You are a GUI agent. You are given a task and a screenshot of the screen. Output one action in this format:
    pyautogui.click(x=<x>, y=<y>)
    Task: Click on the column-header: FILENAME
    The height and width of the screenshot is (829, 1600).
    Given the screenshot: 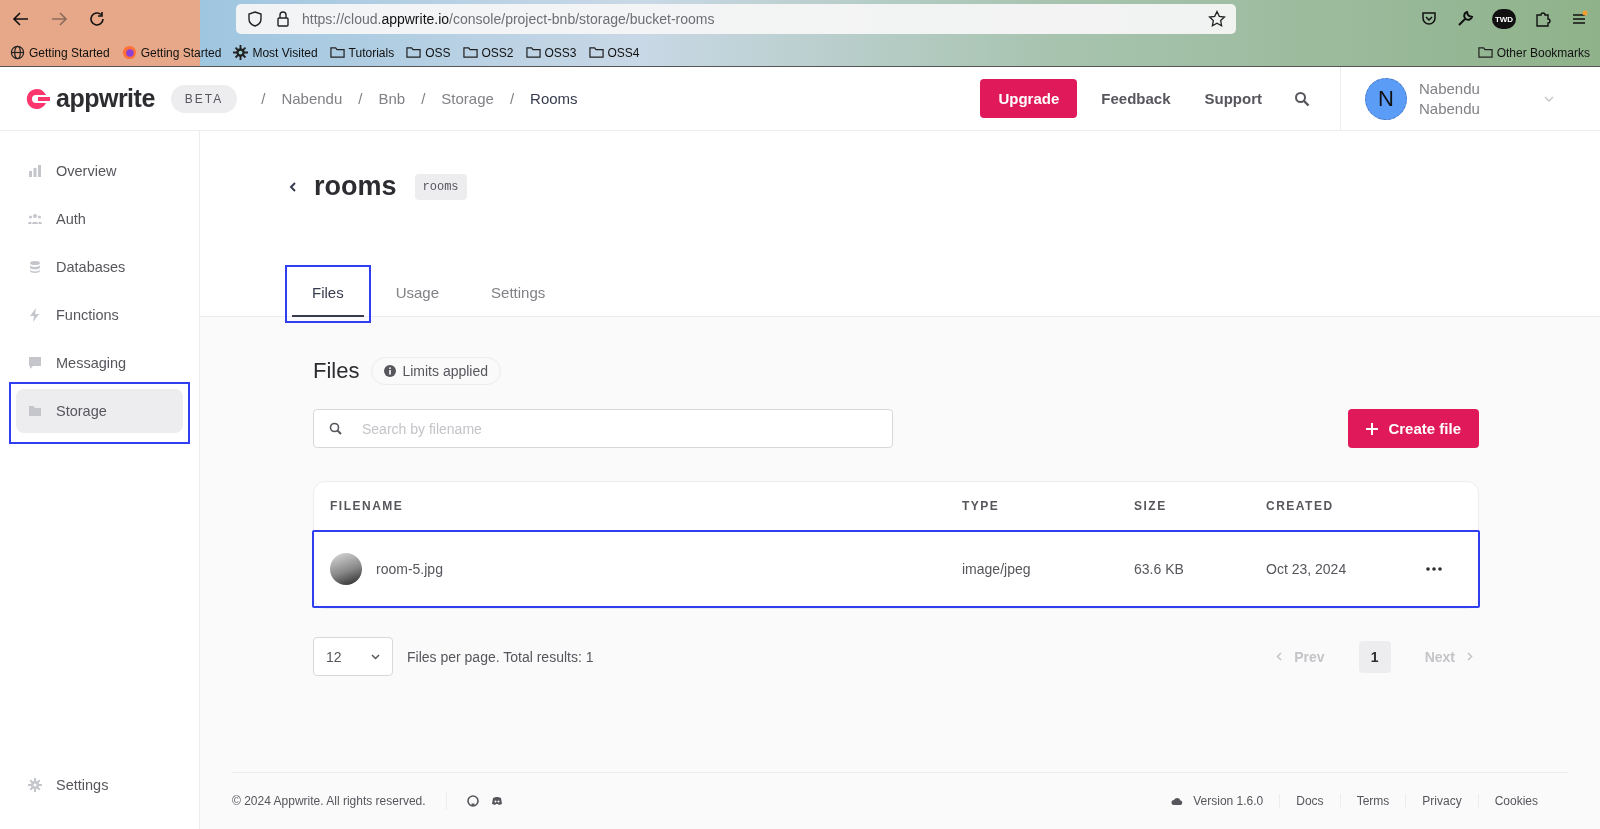 What is the action you would take?
    pyautogui.click(x=367, y=506)
    